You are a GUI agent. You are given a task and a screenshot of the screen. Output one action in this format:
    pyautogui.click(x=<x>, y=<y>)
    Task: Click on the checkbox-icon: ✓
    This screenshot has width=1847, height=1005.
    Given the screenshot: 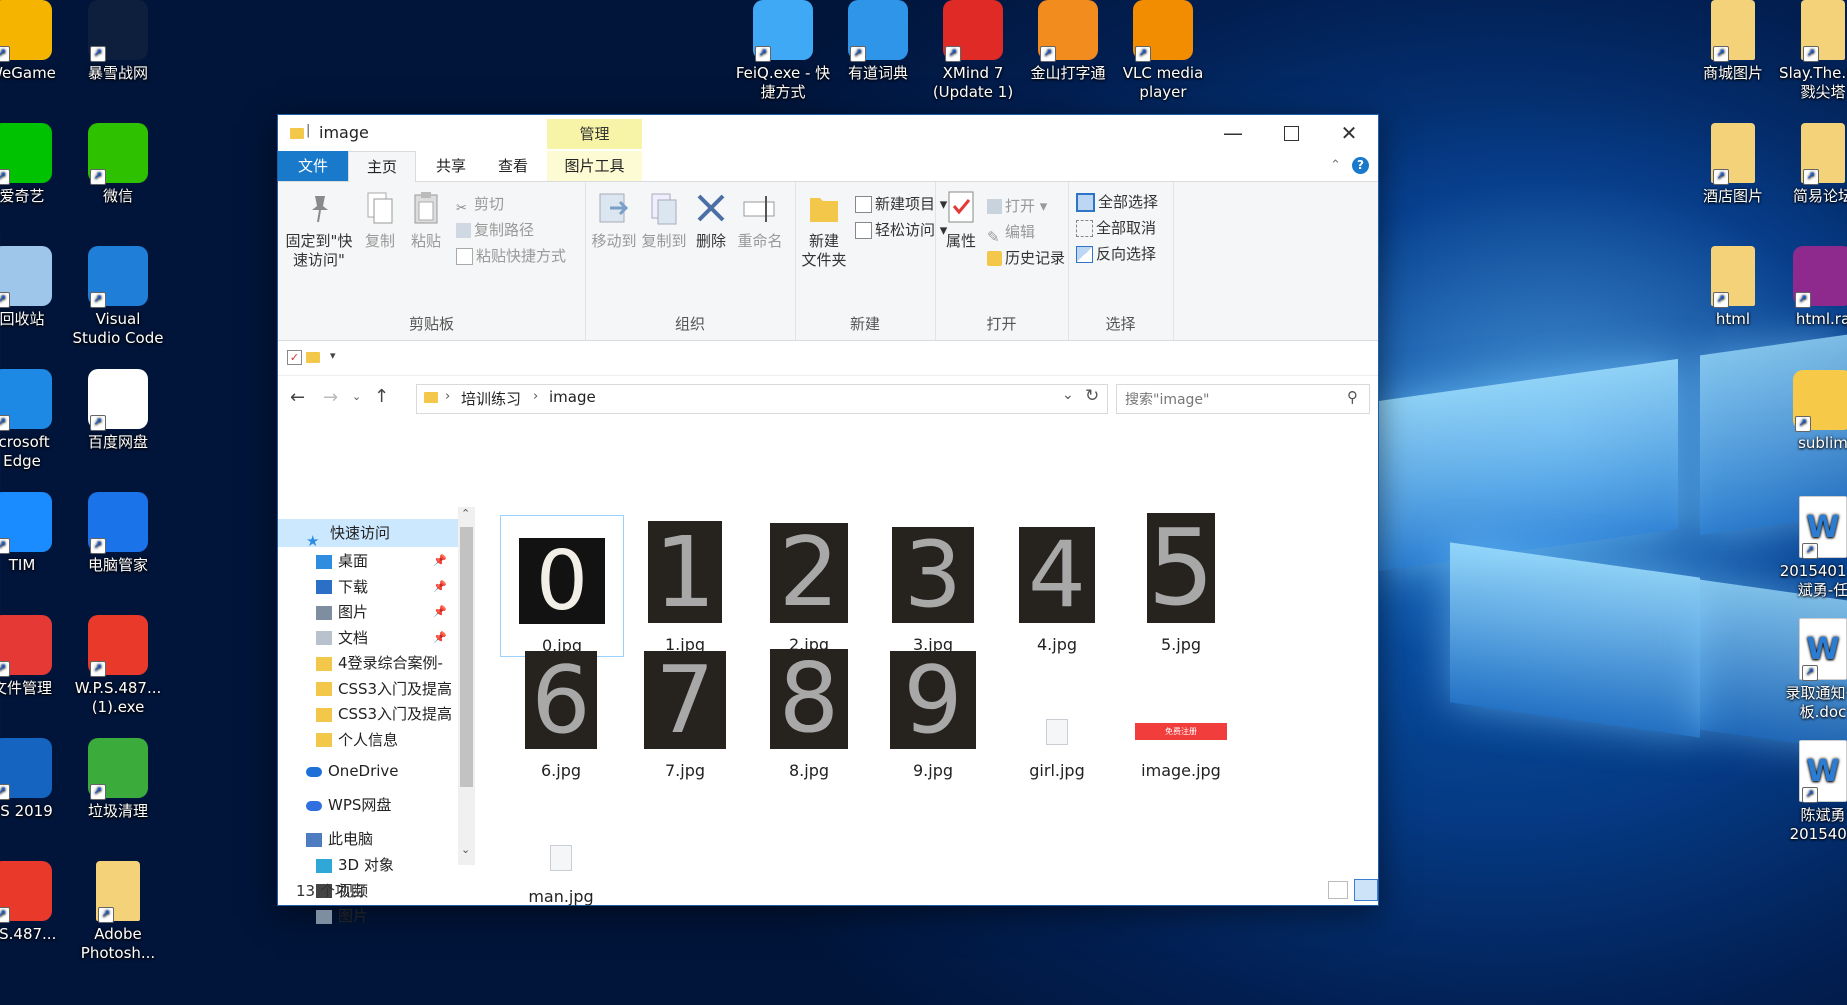 What is the action you would take?
    pyautogui.click(x=294, y=357)
    